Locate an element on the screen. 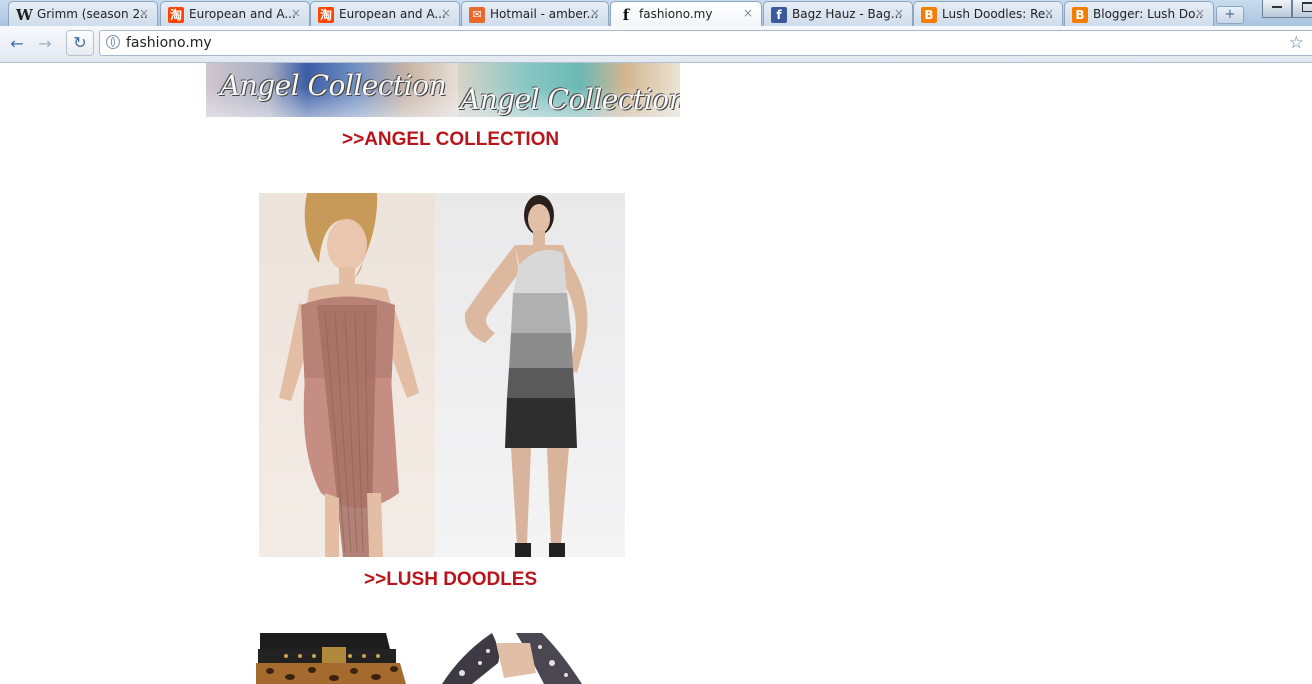 The image size is (1312, 684). back-arrow-icon: ← is located at coordinates (17, 43).